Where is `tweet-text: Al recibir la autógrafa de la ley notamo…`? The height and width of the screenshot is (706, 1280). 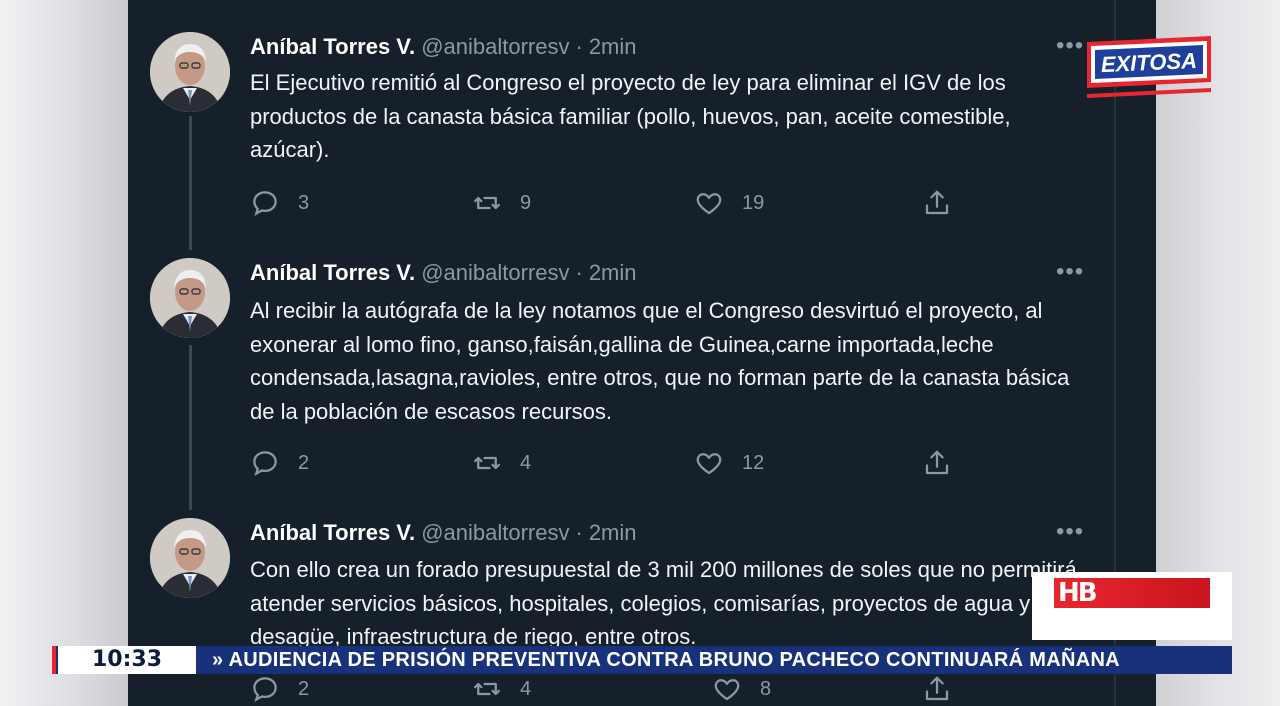
tweet-text: Al recibir la autógrafa de la ley notamo… is located at coordinates (660, 361).